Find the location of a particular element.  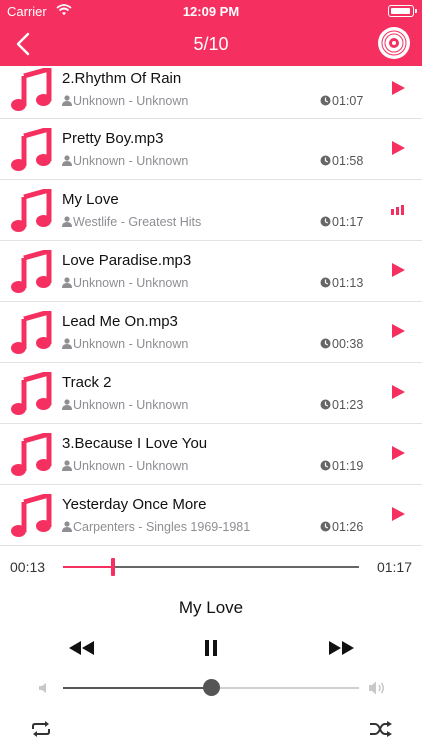

track-duration-text: 01:07 is located at coordinates (348, 101).